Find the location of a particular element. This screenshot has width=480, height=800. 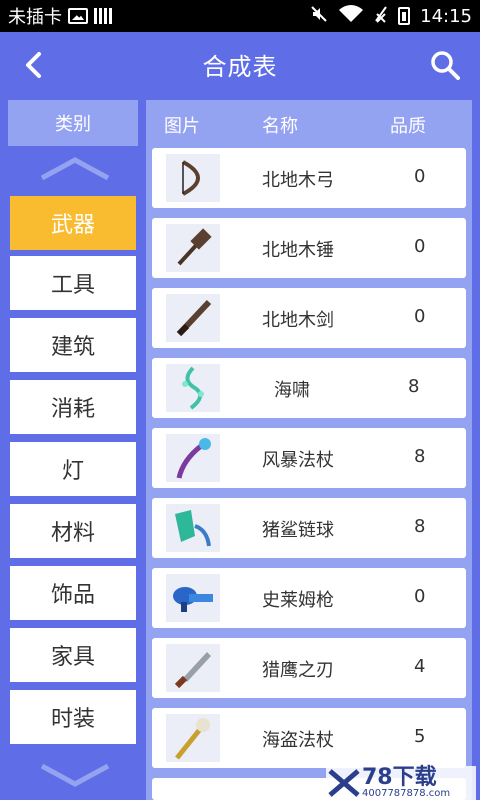

category-item-consumables: 消耗 is located at coordinates (73, 407).